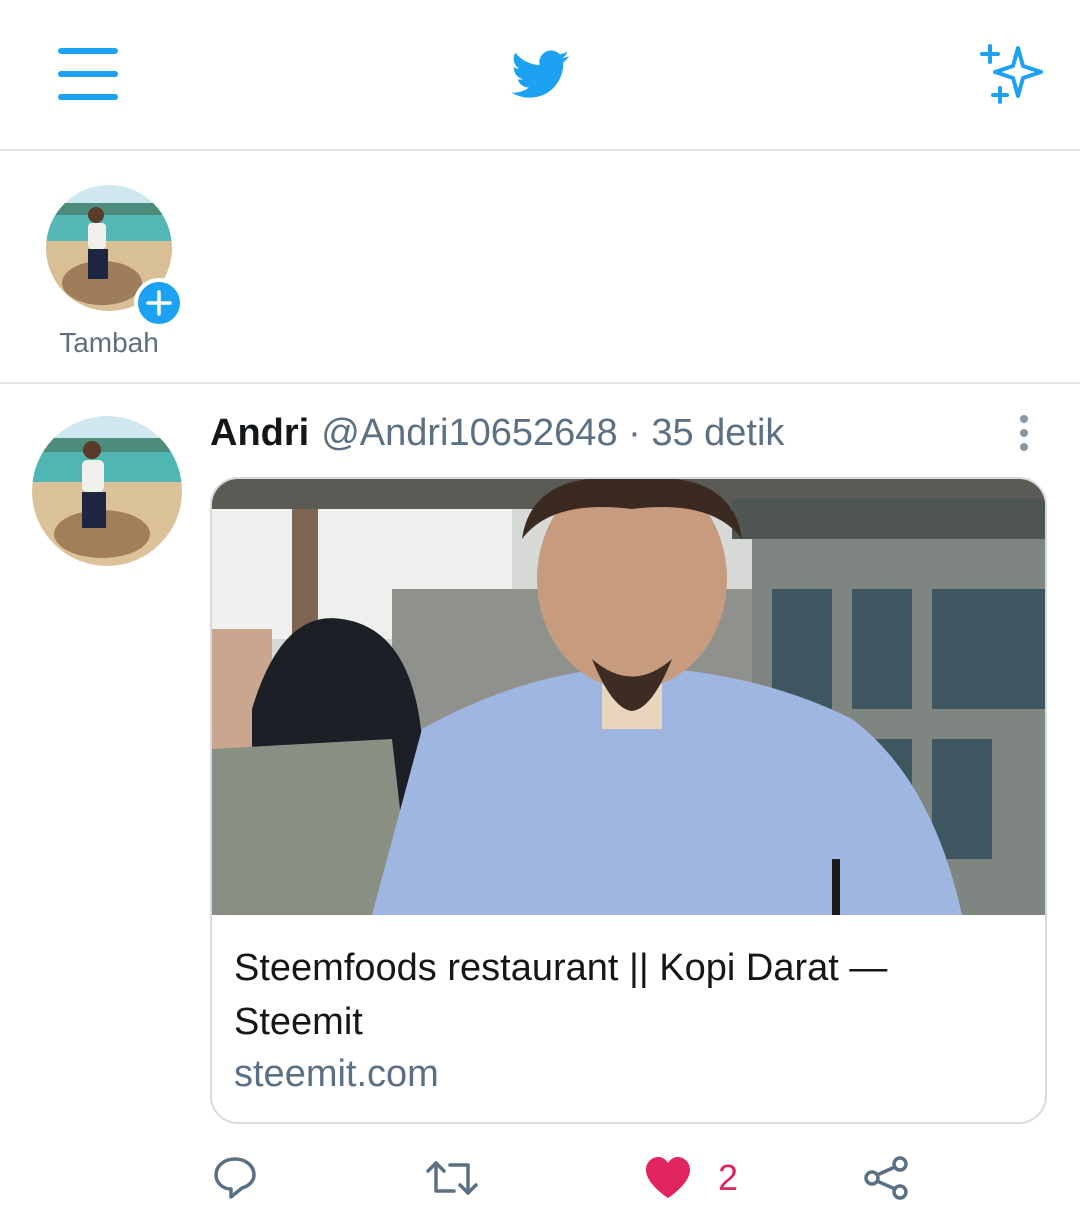 The image size is (1080, 1220). What do you see at coordinates (88, 74) in the screenshot?
I see `hamburger-menu-icon` at bounding box center [88, 74].